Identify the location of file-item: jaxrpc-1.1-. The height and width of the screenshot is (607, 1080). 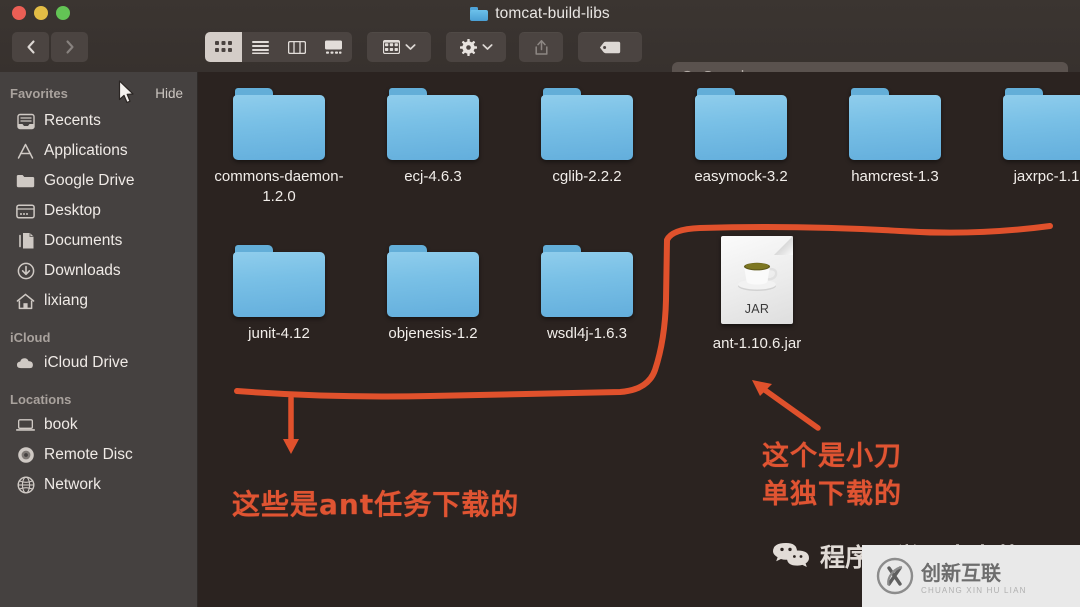
(1026, 137).